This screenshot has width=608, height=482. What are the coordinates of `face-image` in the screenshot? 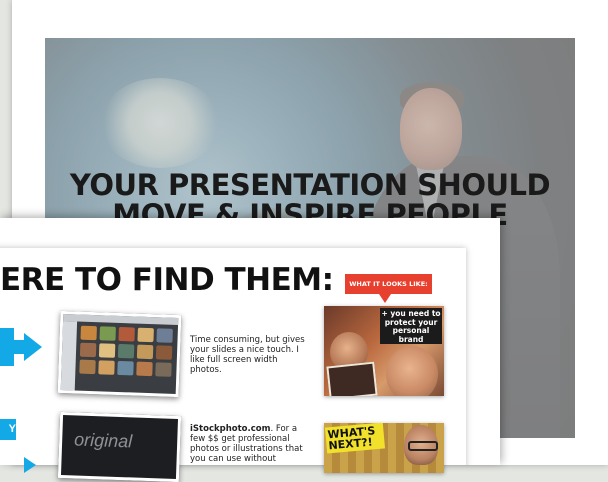 It's located at (412, 371).